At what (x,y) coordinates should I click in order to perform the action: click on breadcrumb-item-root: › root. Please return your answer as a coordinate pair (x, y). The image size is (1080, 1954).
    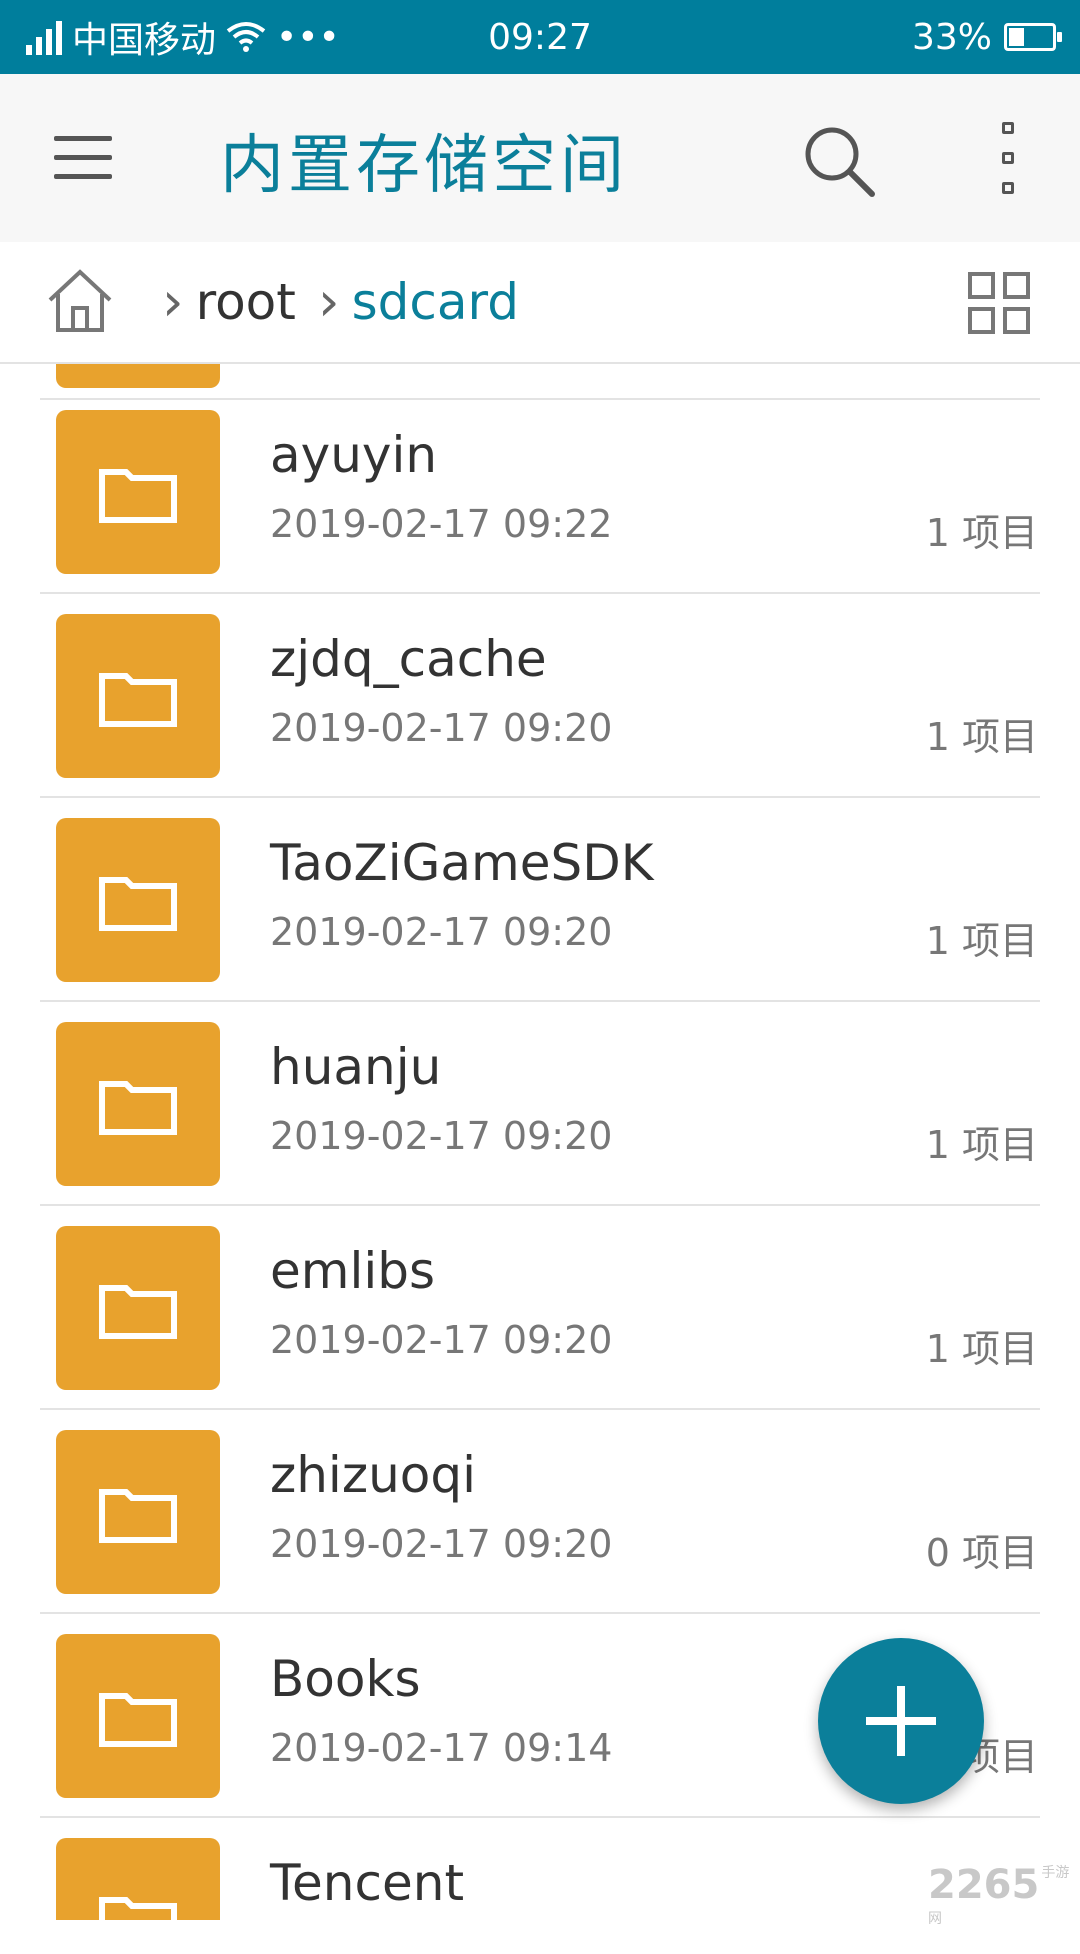
    Looking at the image, I should click on (229, 301).